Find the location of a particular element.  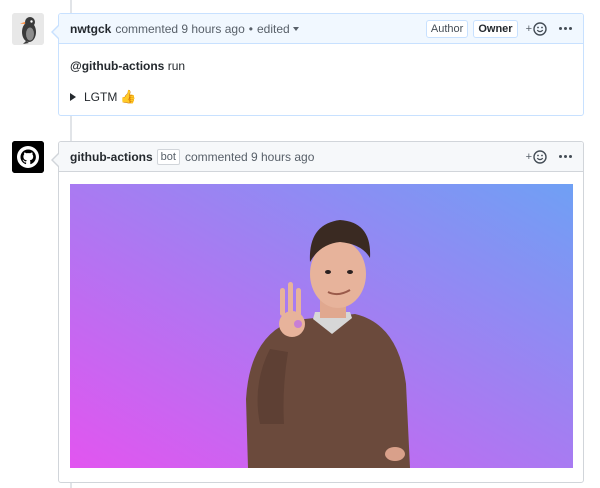

caret-down-icon is located at coordinates (295, 29).